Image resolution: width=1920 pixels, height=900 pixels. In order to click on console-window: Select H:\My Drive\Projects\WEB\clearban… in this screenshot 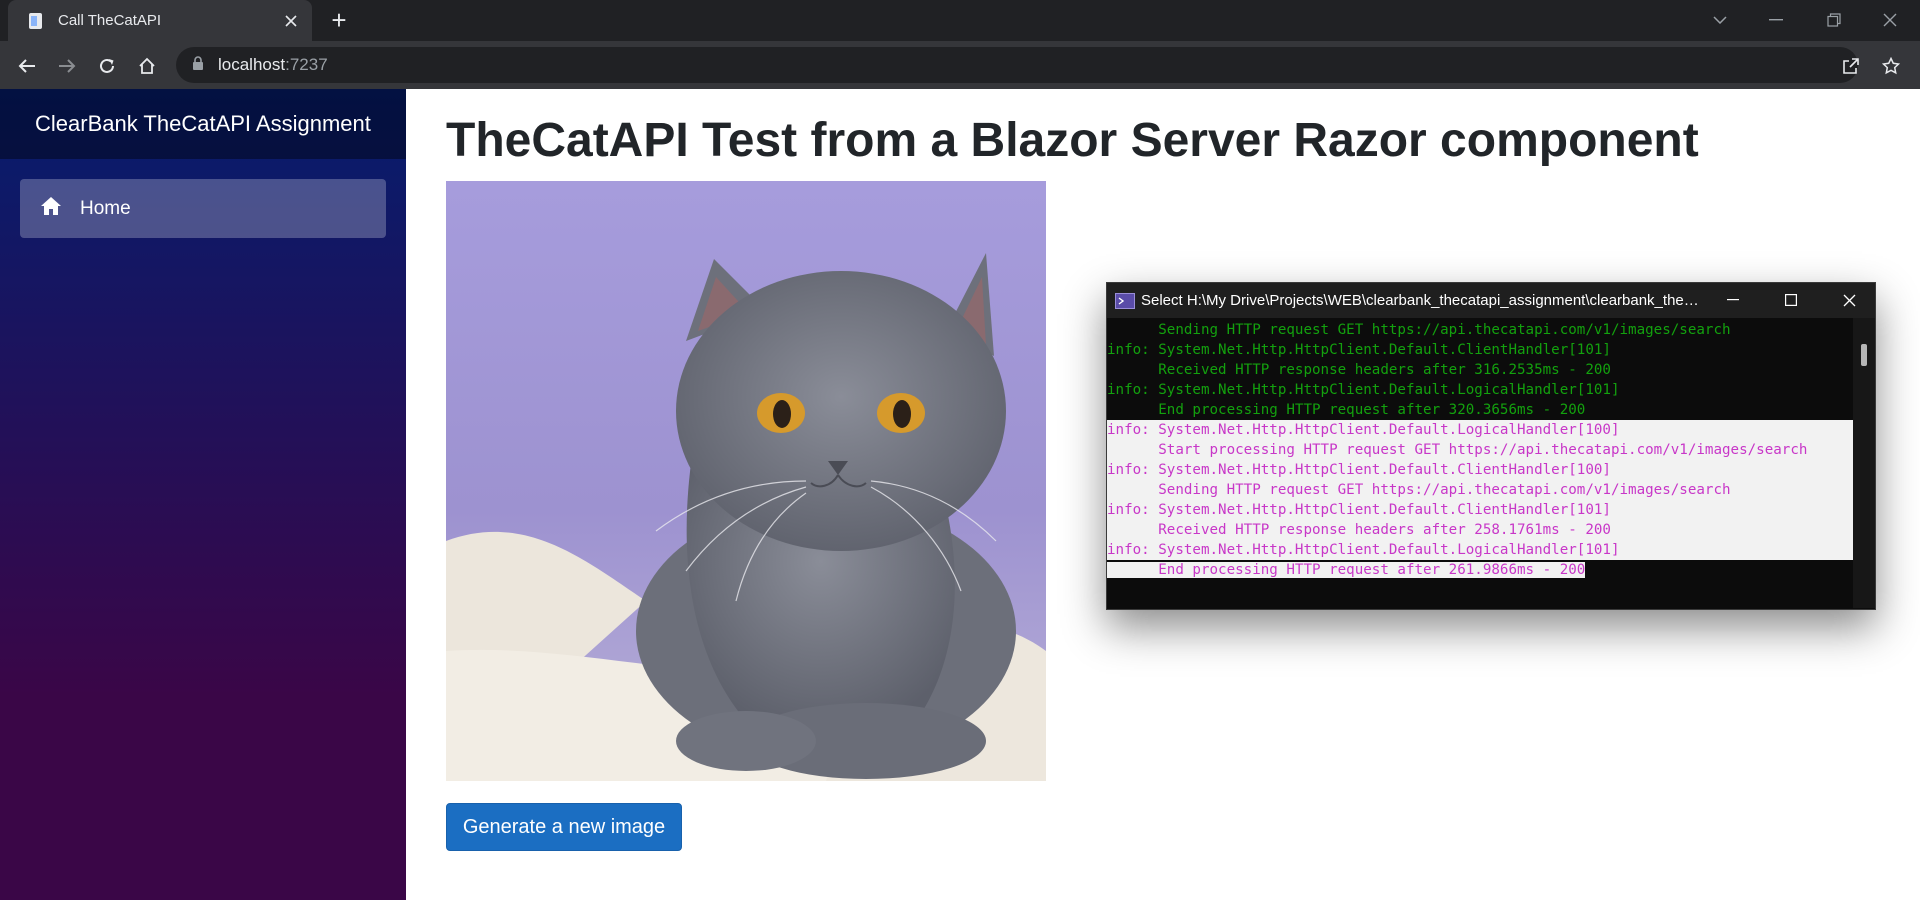, I will do `click(1491, 446)`.